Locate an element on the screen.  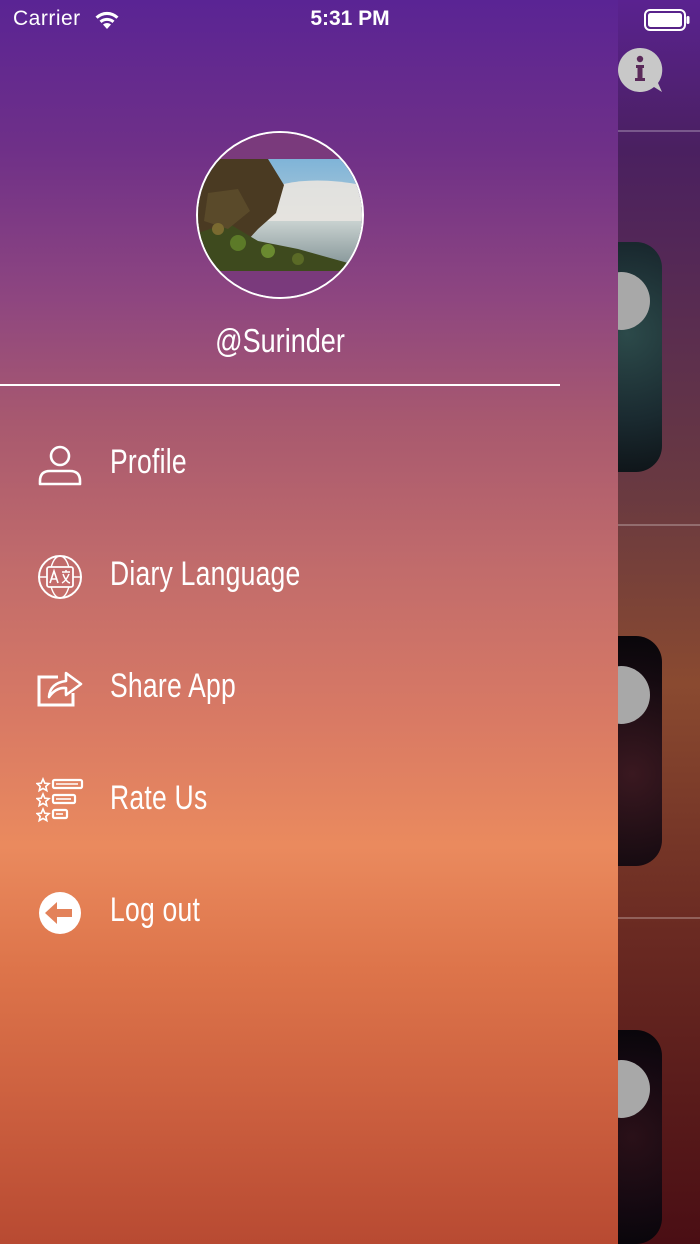
menu-item-log-out: Log out is located at coordinates (280, 912).